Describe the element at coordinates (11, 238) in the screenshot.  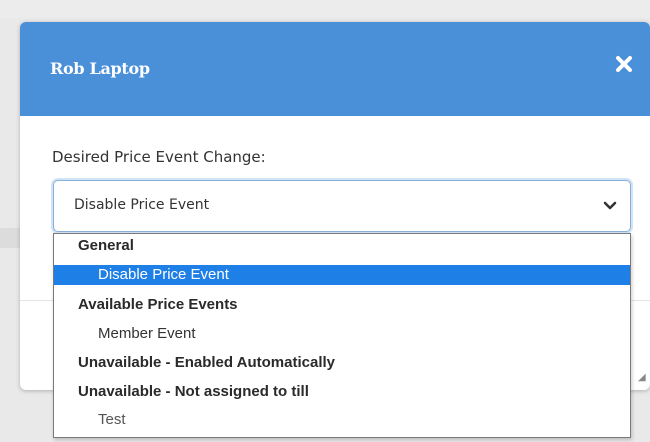
I see `page-backdrop-strip` at that location.